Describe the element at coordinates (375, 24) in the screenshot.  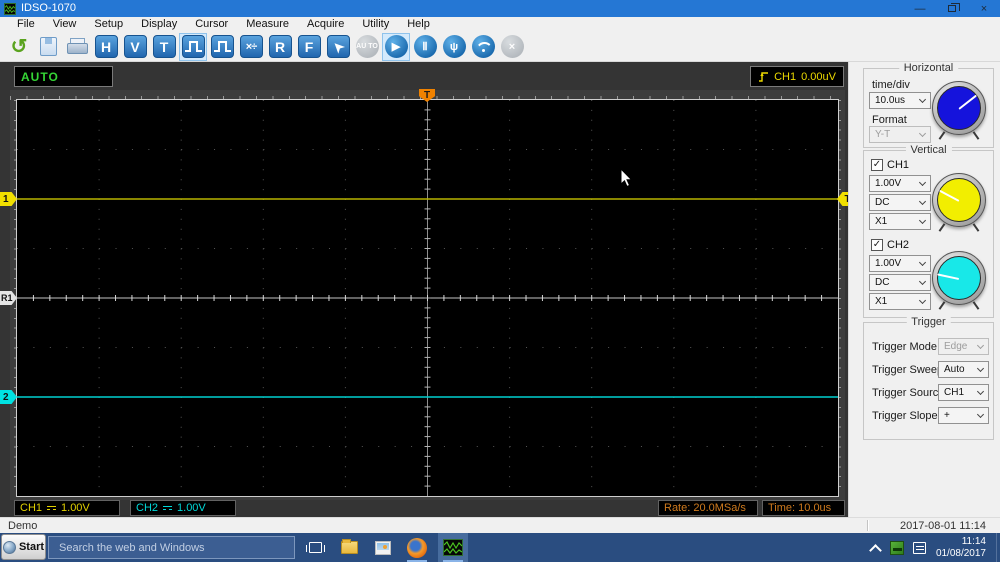
I see `menu-utility: Utility` at that location.